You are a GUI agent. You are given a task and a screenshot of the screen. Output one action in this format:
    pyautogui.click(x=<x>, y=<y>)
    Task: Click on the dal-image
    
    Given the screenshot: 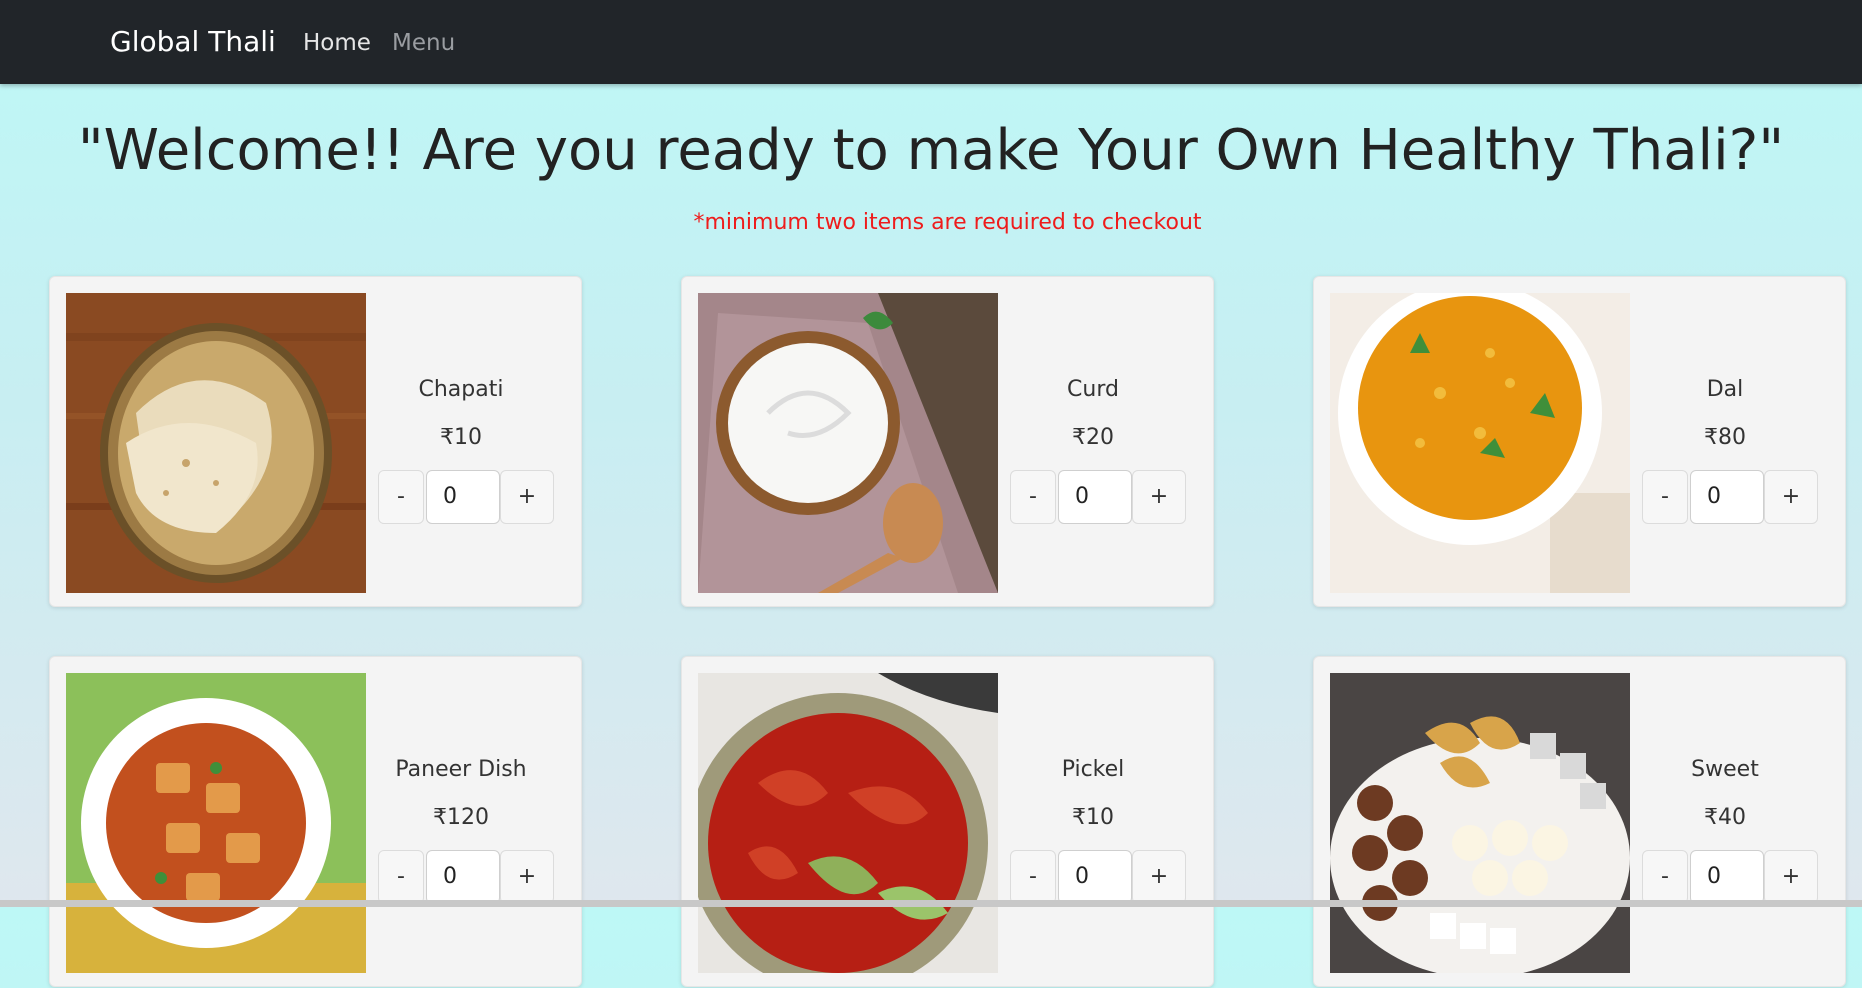 What is the action you would take?
    pyautogui.click(x=1480, y=443)
    